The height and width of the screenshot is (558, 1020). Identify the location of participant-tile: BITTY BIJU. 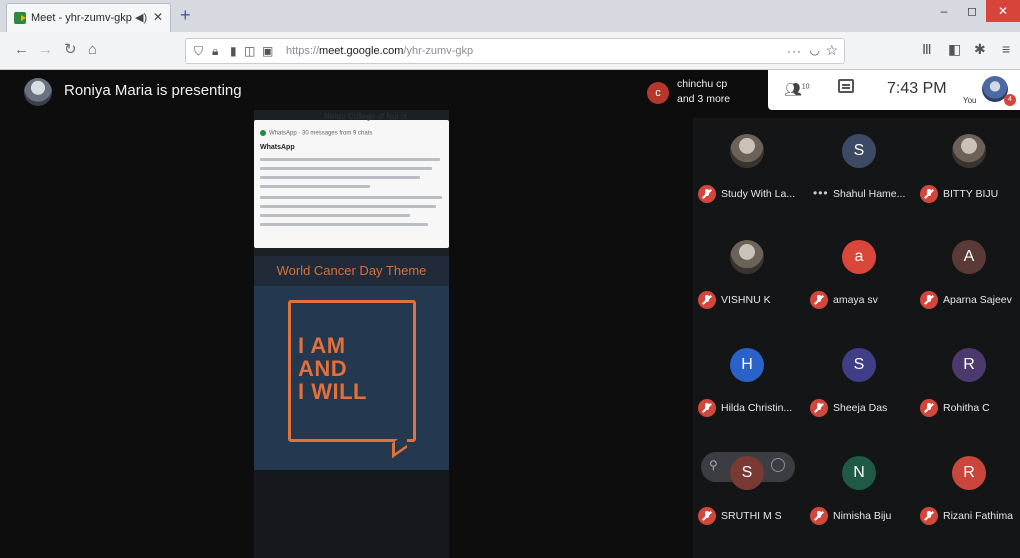
(967, 170).